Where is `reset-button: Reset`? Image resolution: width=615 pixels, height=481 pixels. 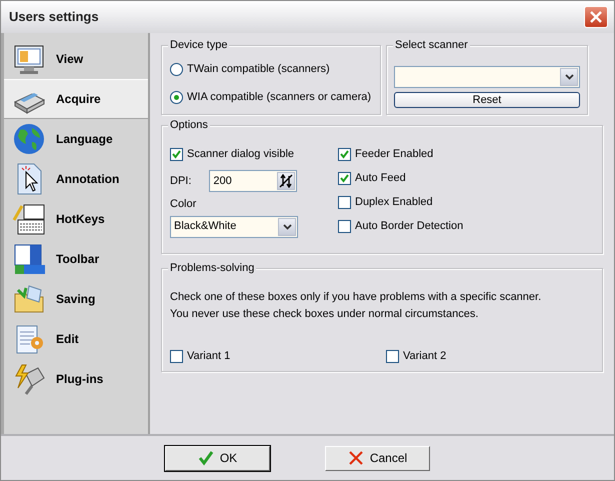 reset-button: Reset is located at coordinates (487, 100).